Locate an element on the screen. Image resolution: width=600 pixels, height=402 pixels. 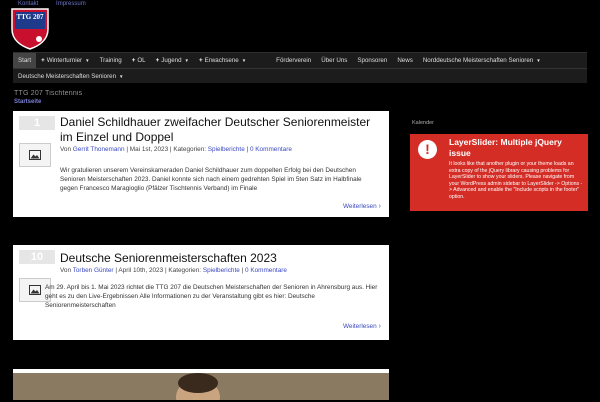
nav-item-label: Norddeutsche Meisterschaften Senioren is located at coordinates (478, 60).